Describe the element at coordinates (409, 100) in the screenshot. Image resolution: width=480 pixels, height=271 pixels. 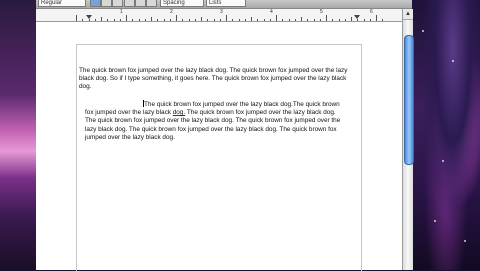
I see `scroll-thumb` at that location.